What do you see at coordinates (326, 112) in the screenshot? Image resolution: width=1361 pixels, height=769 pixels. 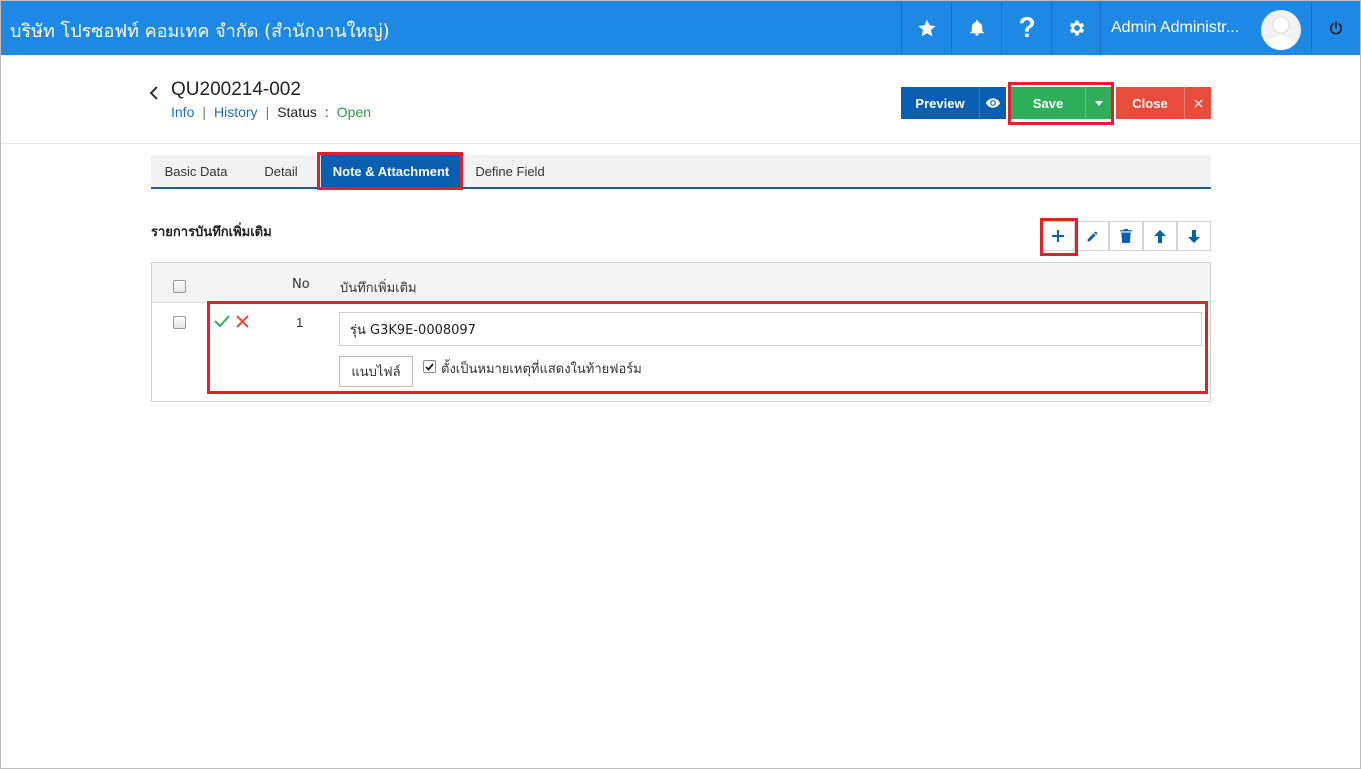 I see `status-colon: :` at bounding box center [326, 112].